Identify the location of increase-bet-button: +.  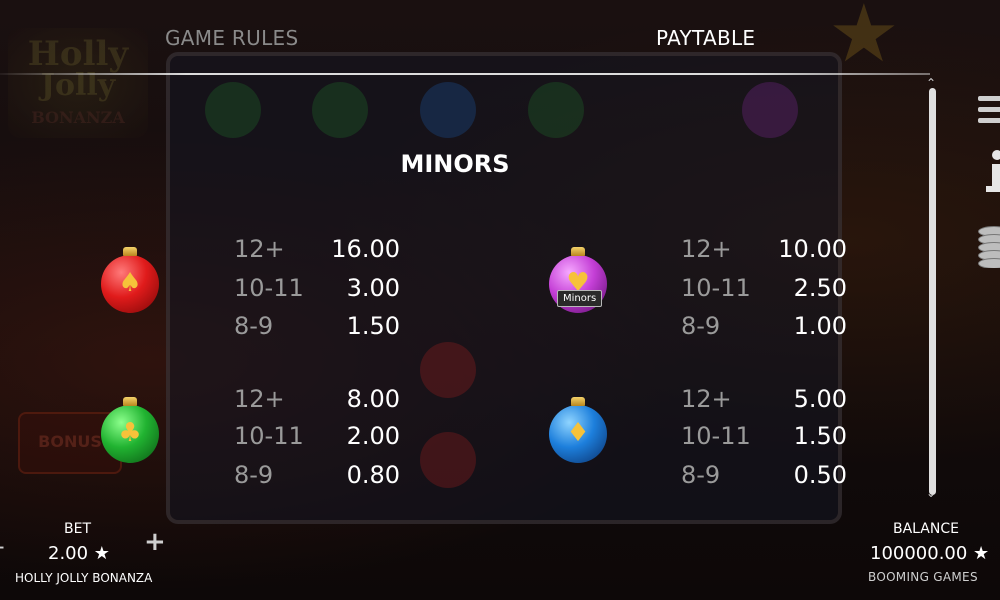
(155, 542).